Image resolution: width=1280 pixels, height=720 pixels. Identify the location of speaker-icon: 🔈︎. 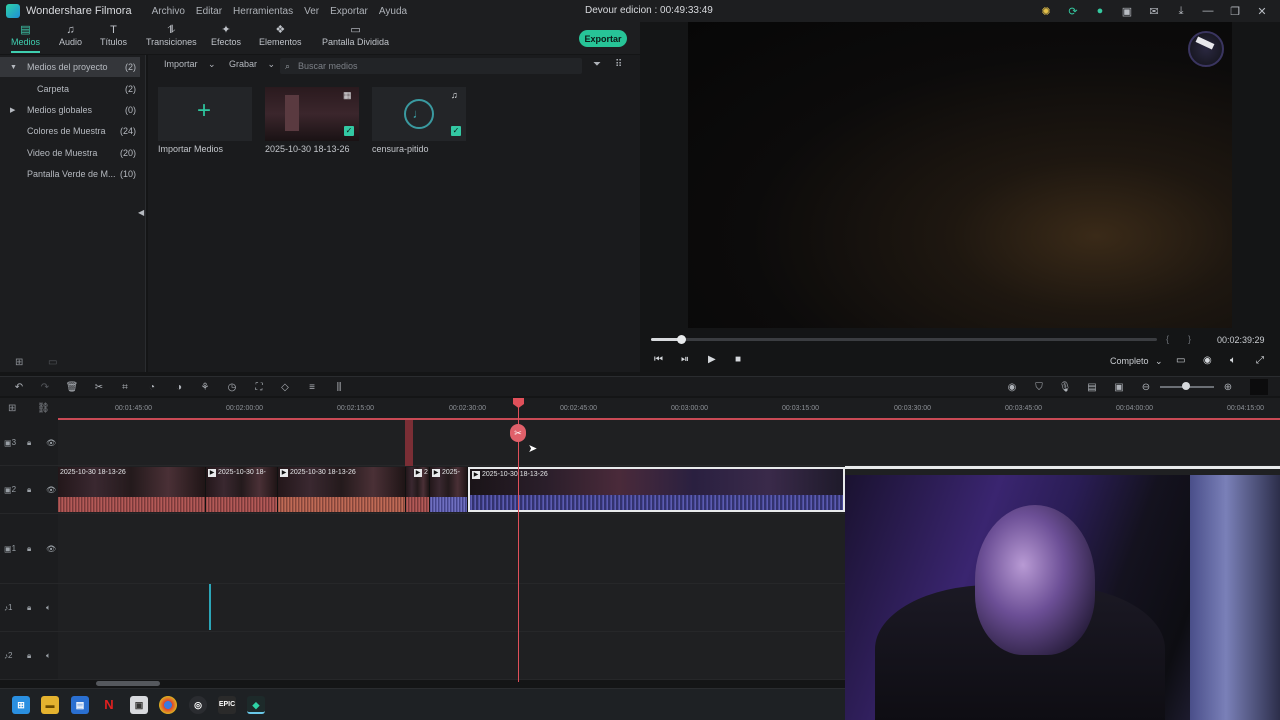
(48, 608).